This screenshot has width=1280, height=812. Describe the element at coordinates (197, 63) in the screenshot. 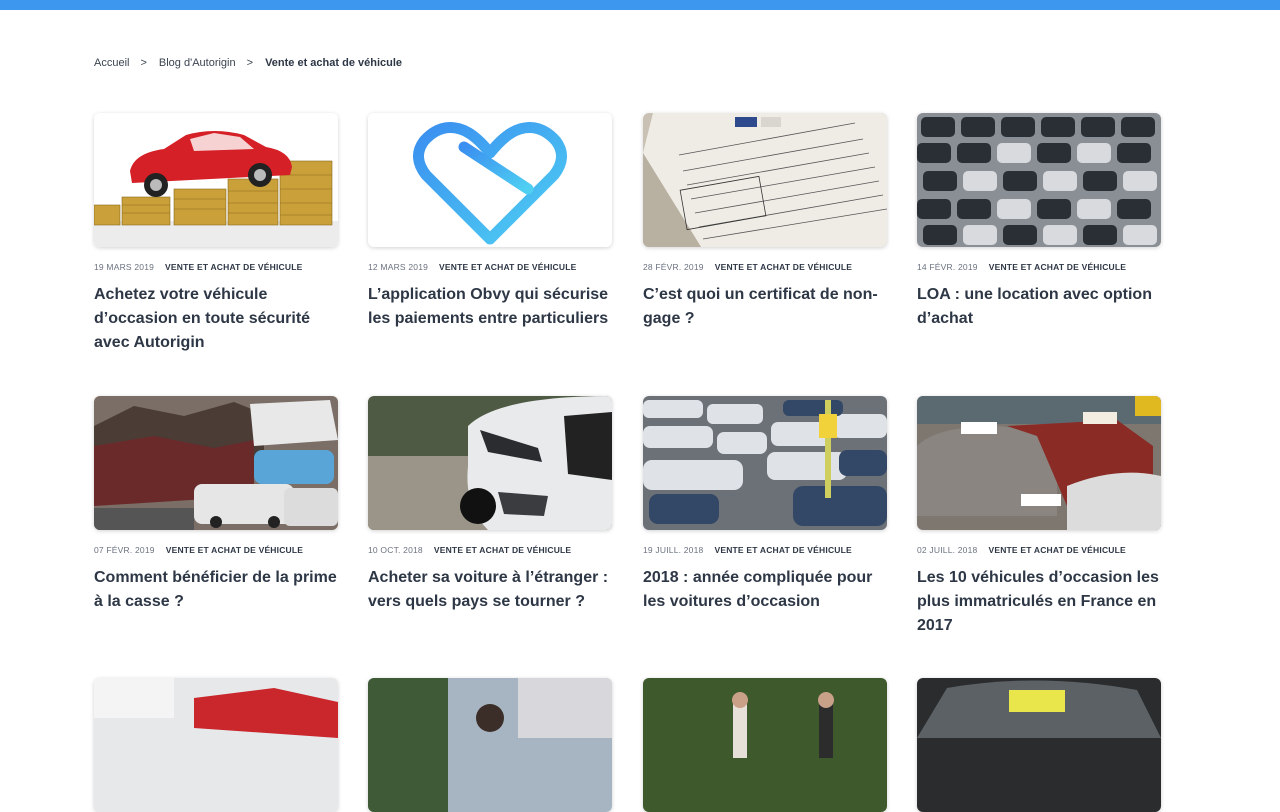

I see `breadcrumb-blog: Blog d'Autorigin` at that location.